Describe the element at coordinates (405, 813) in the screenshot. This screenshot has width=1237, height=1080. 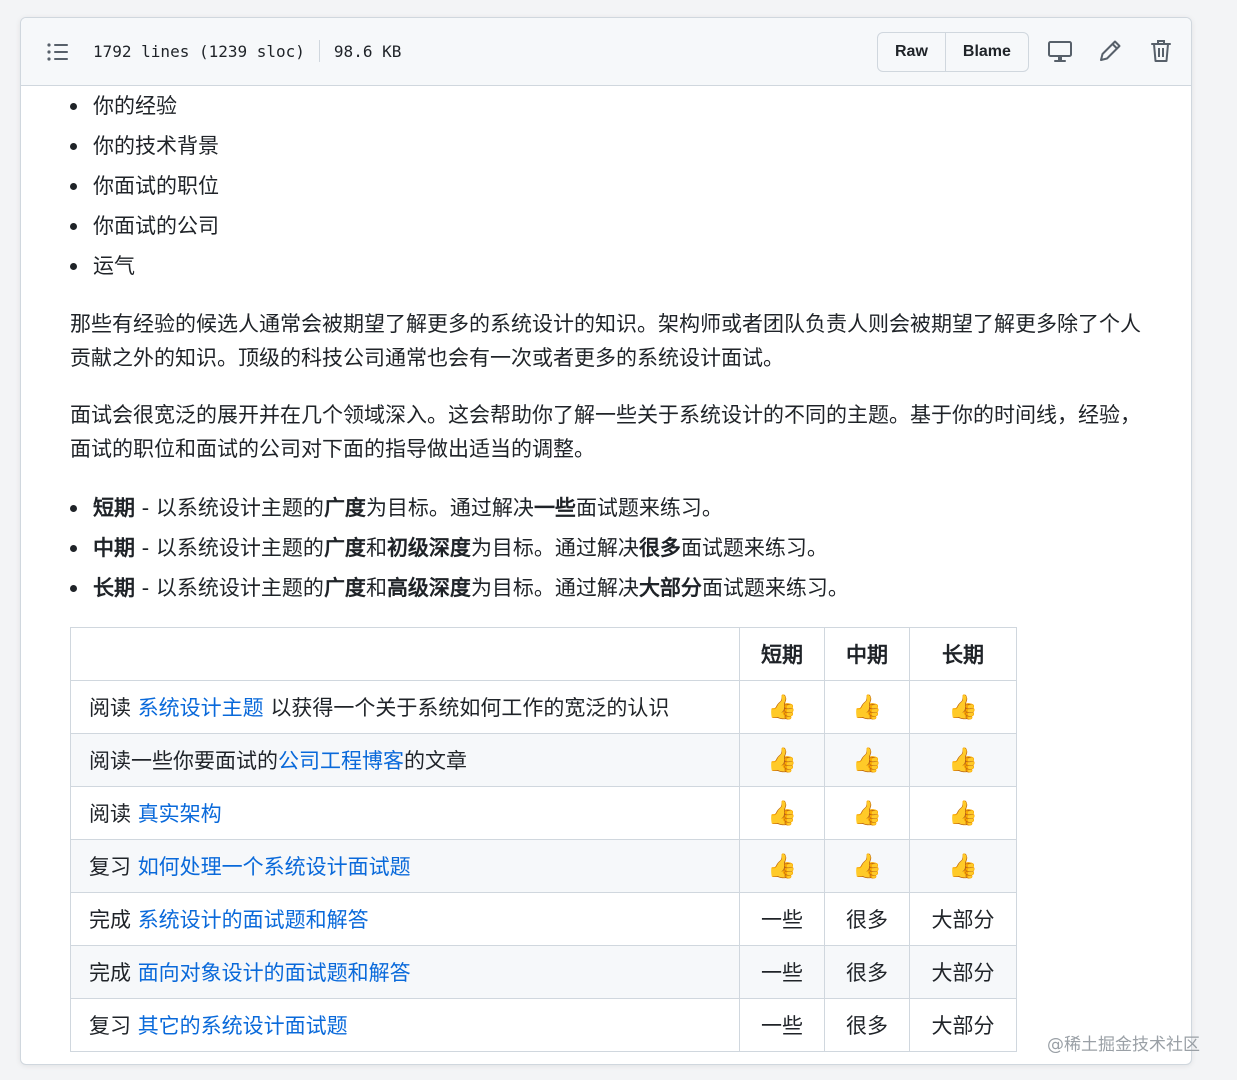
I see `task-cell: 阅读 真实架构` at that location.